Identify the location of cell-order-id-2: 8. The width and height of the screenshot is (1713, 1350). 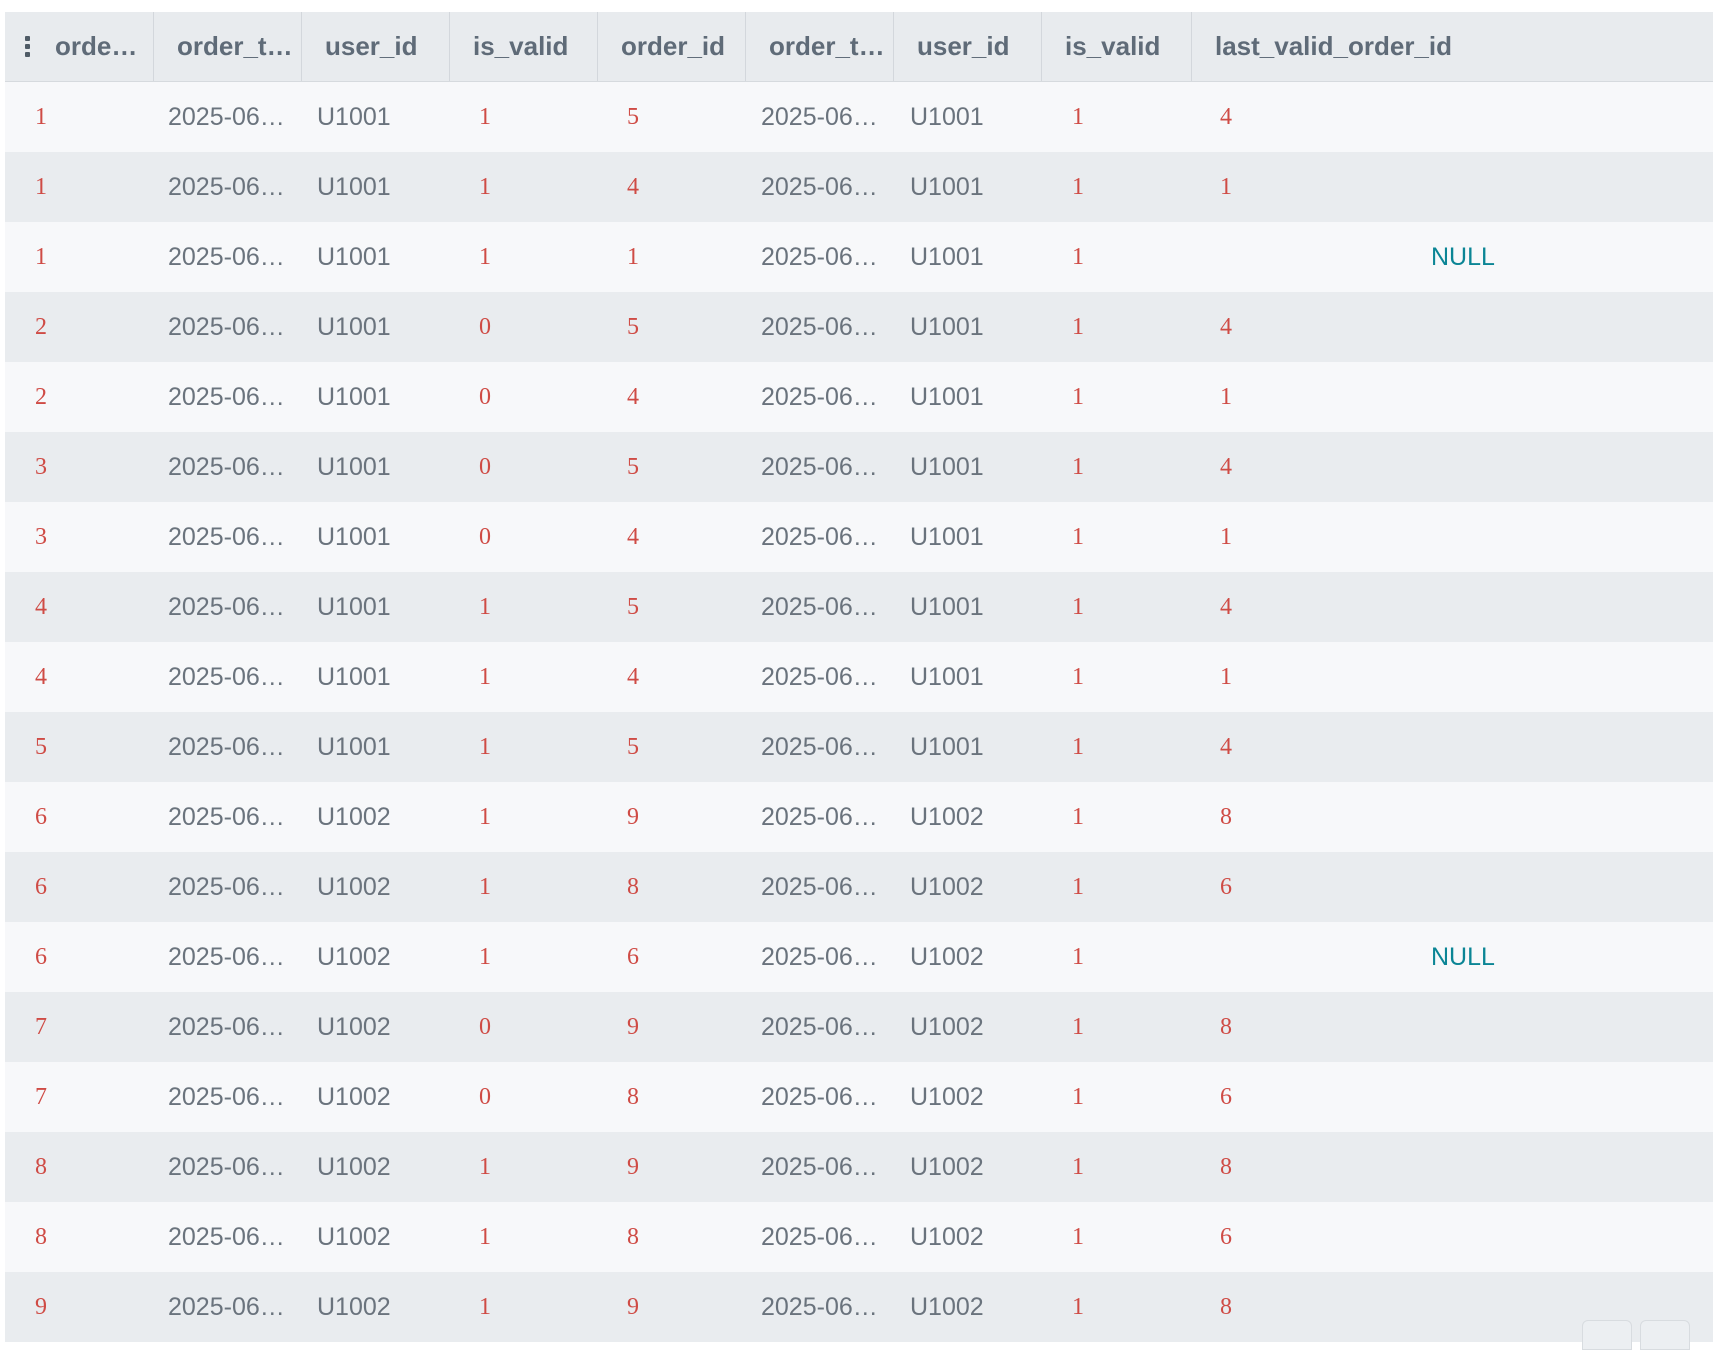
(633, 1097).